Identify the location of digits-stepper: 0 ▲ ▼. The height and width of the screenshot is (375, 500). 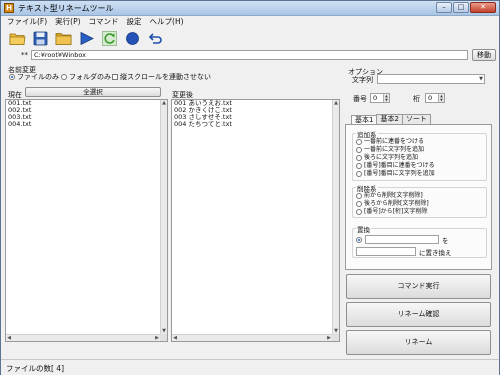
(435, 98).